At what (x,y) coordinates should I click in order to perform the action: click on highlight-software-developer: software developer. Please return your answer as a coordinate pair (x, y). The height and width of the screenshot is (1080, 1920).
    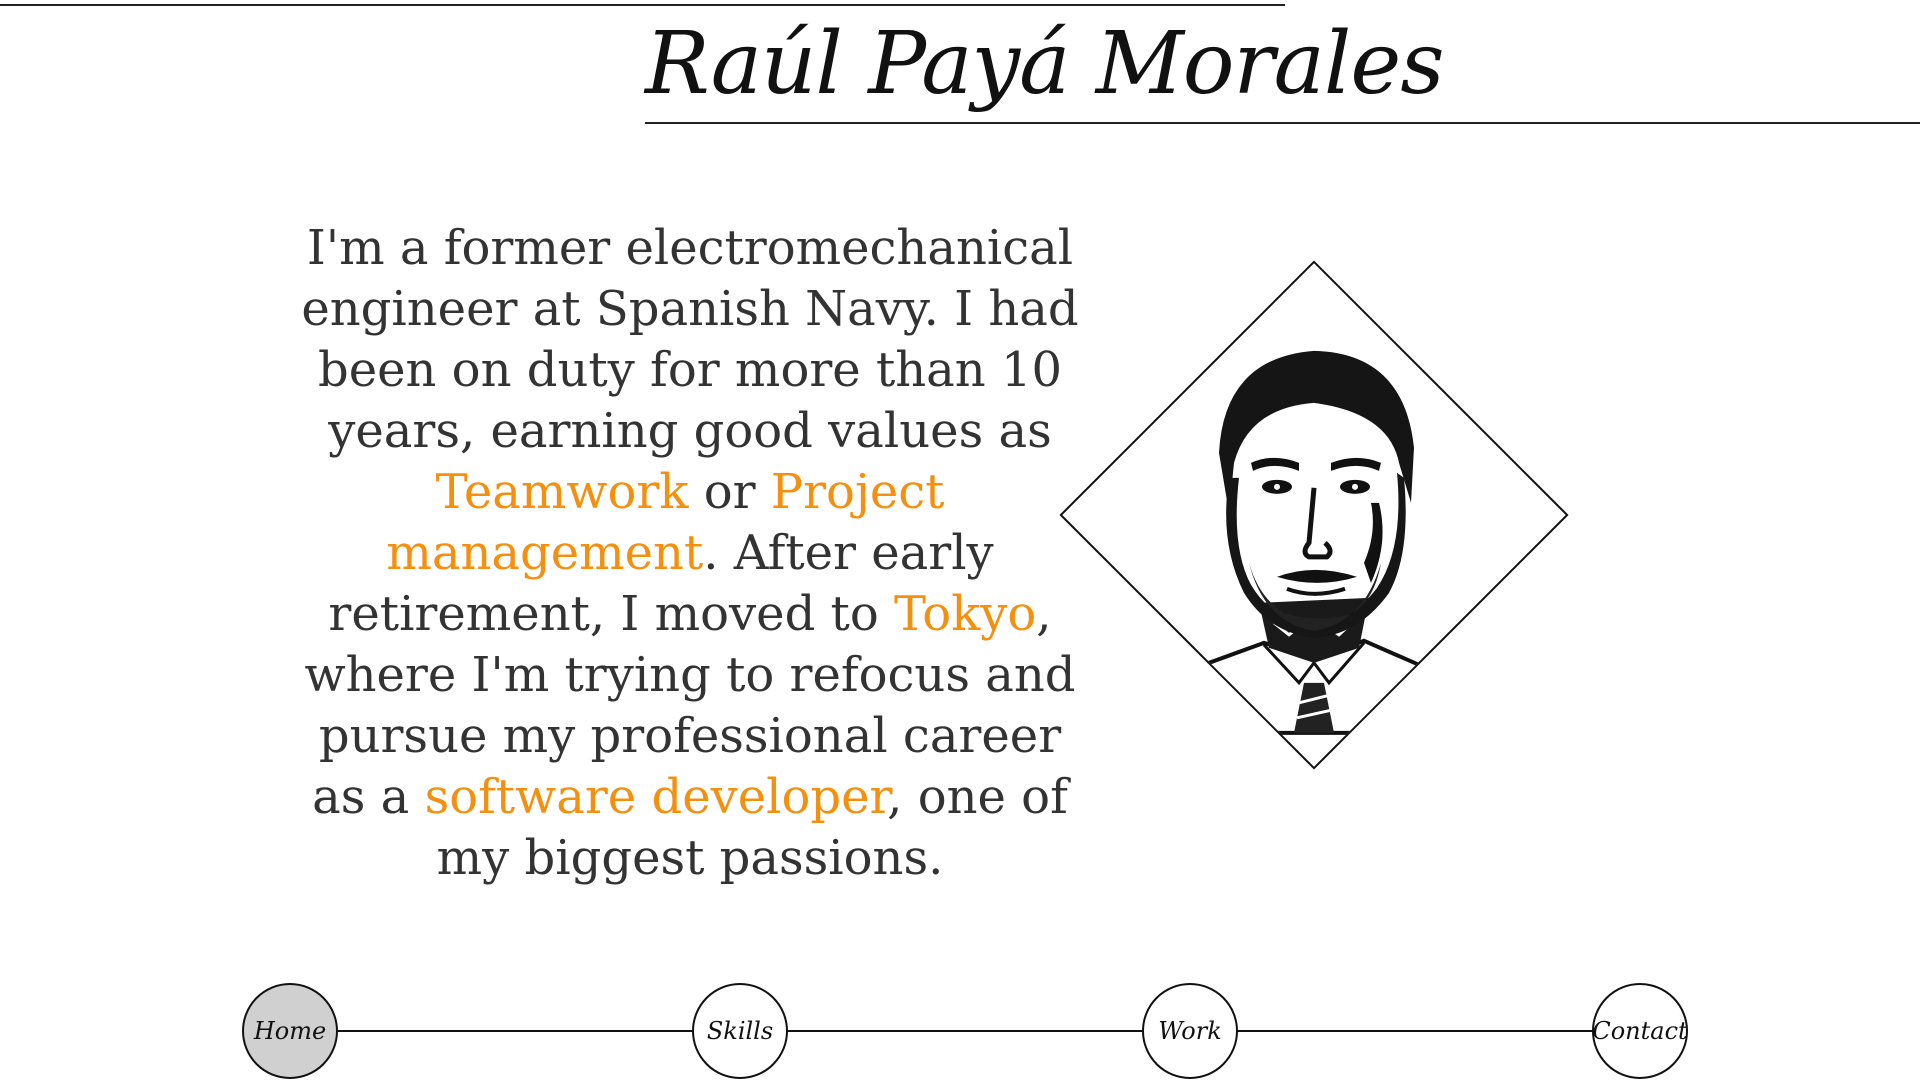
    Looking at the image, I should click on (656, 797).